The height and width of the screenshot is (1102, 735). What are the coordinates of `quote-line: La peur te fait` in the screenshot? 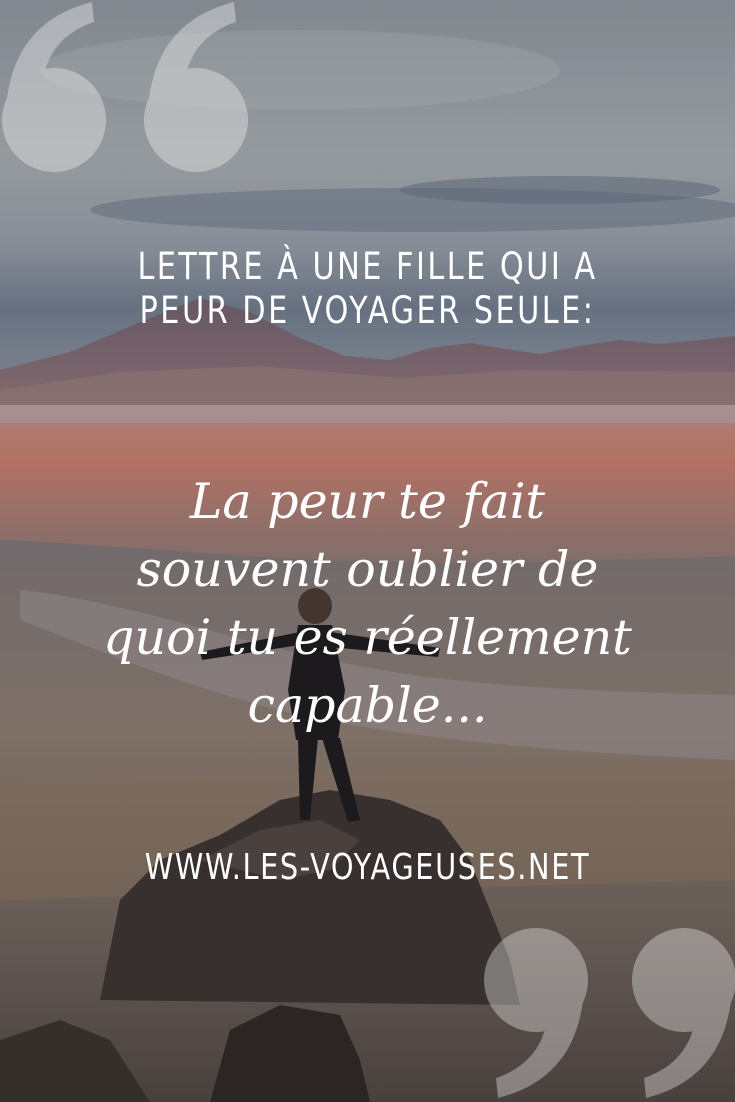 It's located at (367, 501).